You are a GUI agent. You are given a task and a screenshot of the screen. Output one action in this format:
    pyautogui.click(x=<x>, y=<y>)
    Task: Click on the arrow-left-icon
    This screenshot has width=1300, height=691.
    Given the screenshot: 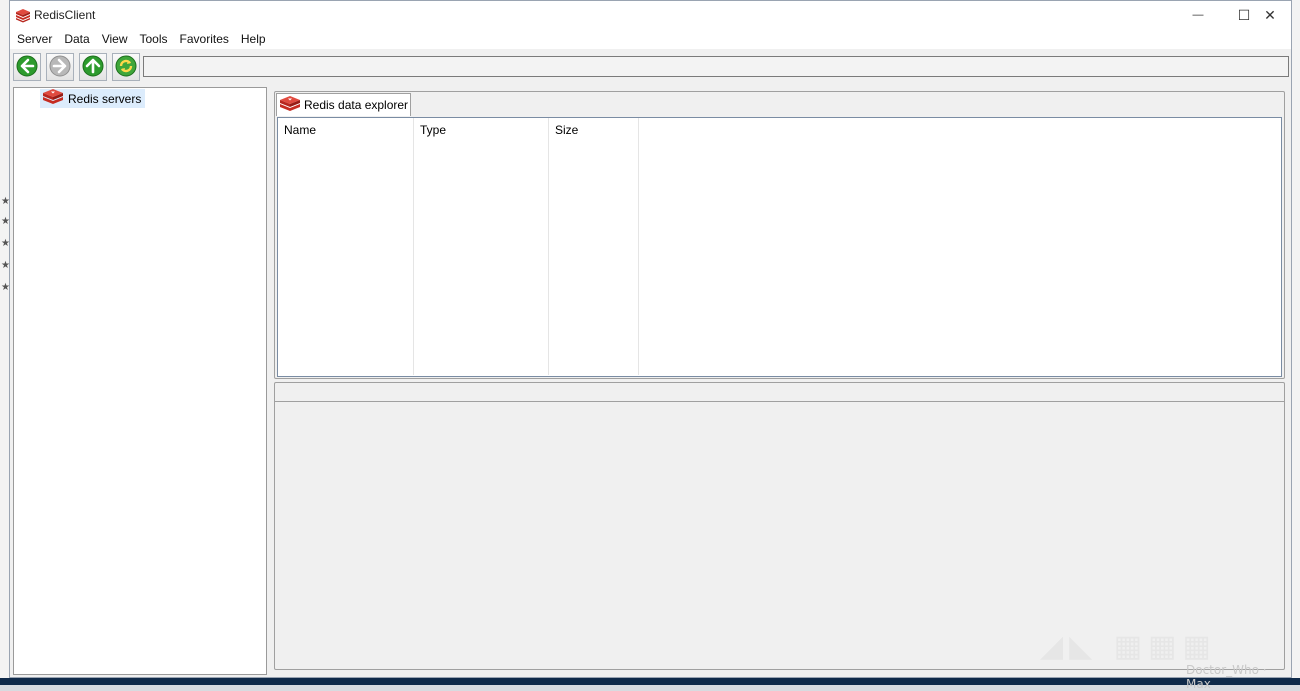 What is the action you would take?
    pyautogui.click(x=27, y=67)
    